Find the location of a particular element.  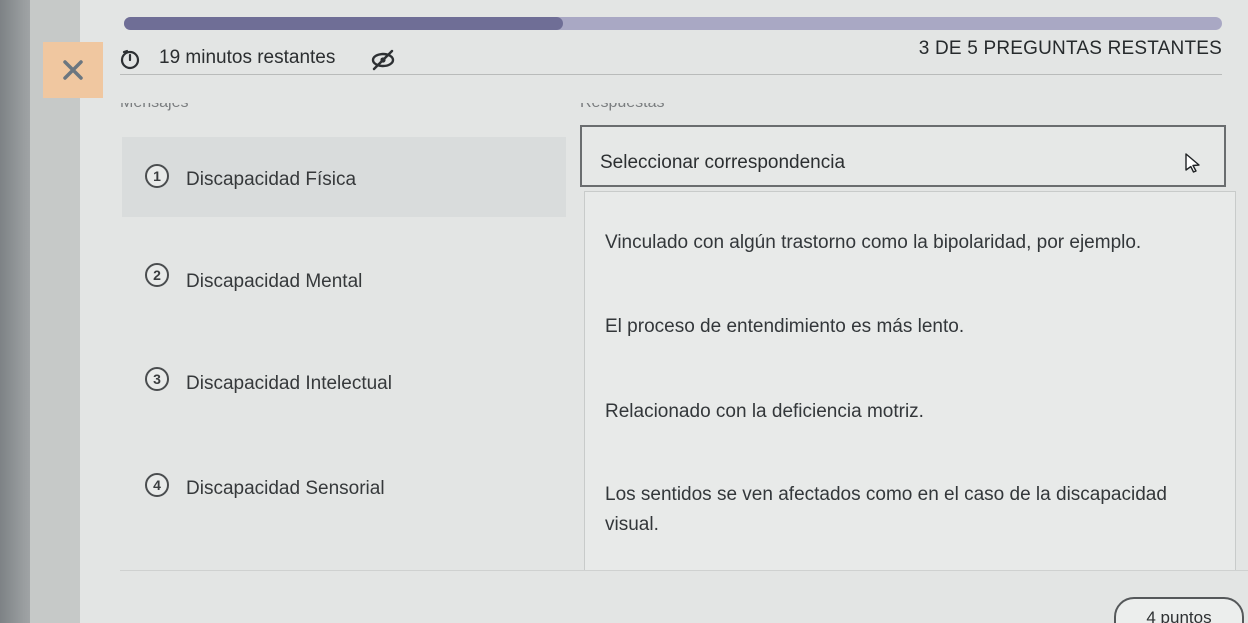

premise-label: Discapacidad Intelectual is located at coordinates (289, 383).